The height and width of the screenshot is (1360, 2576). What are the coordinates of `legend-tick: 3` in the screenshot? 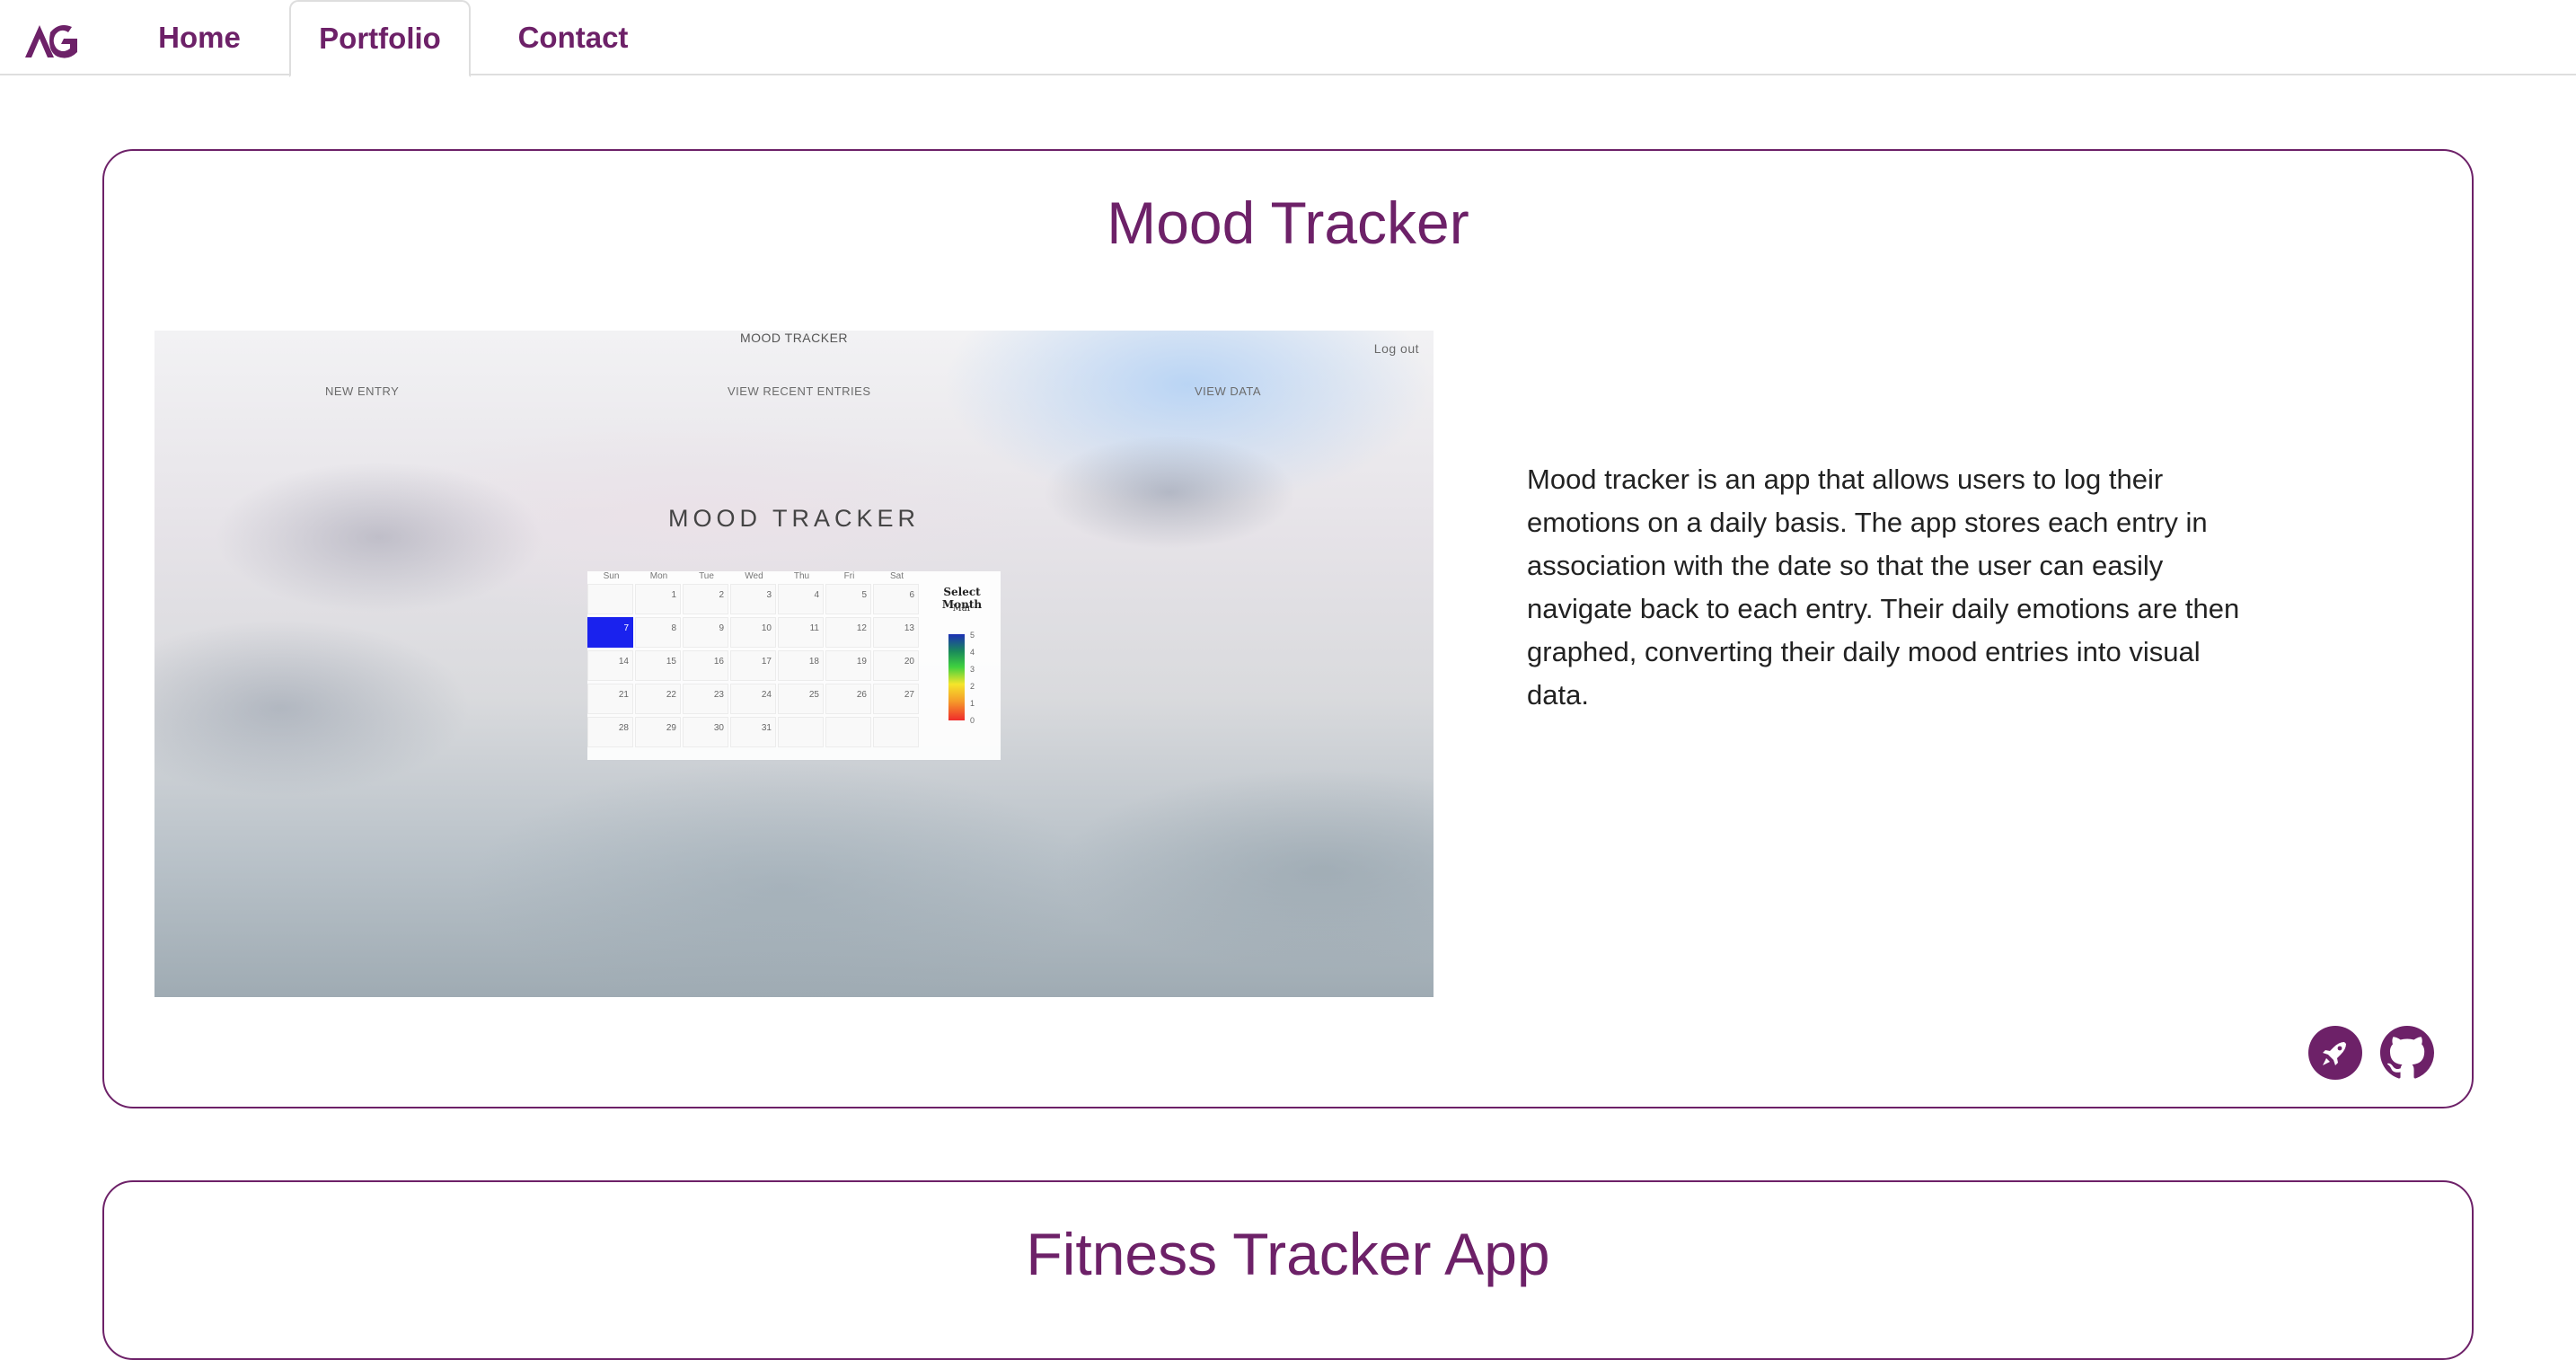 It's located at (972, 669).